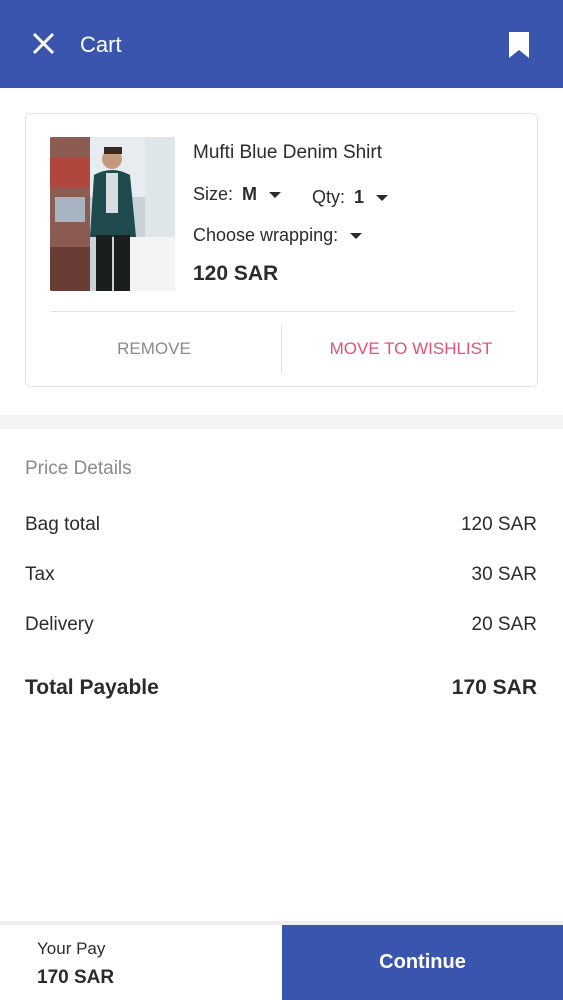 The height and width of the screenshot is (1000, 563). I want to click on price-row-label: Tax, so click(40, 574).